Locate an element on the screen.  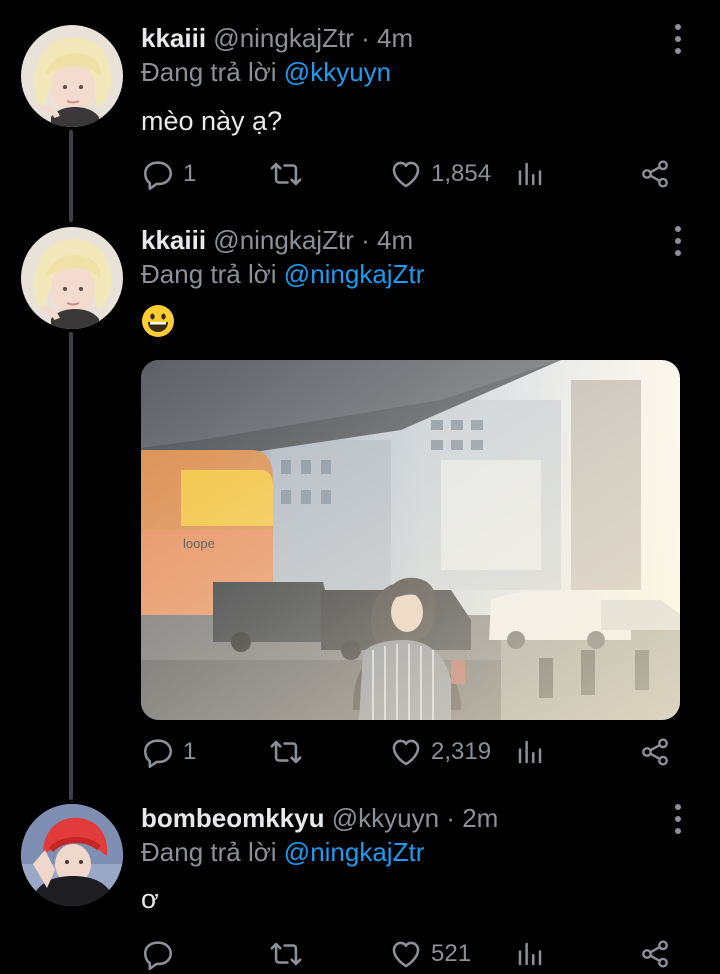
like-count: 2,319 is located at coordinates (461, 751).